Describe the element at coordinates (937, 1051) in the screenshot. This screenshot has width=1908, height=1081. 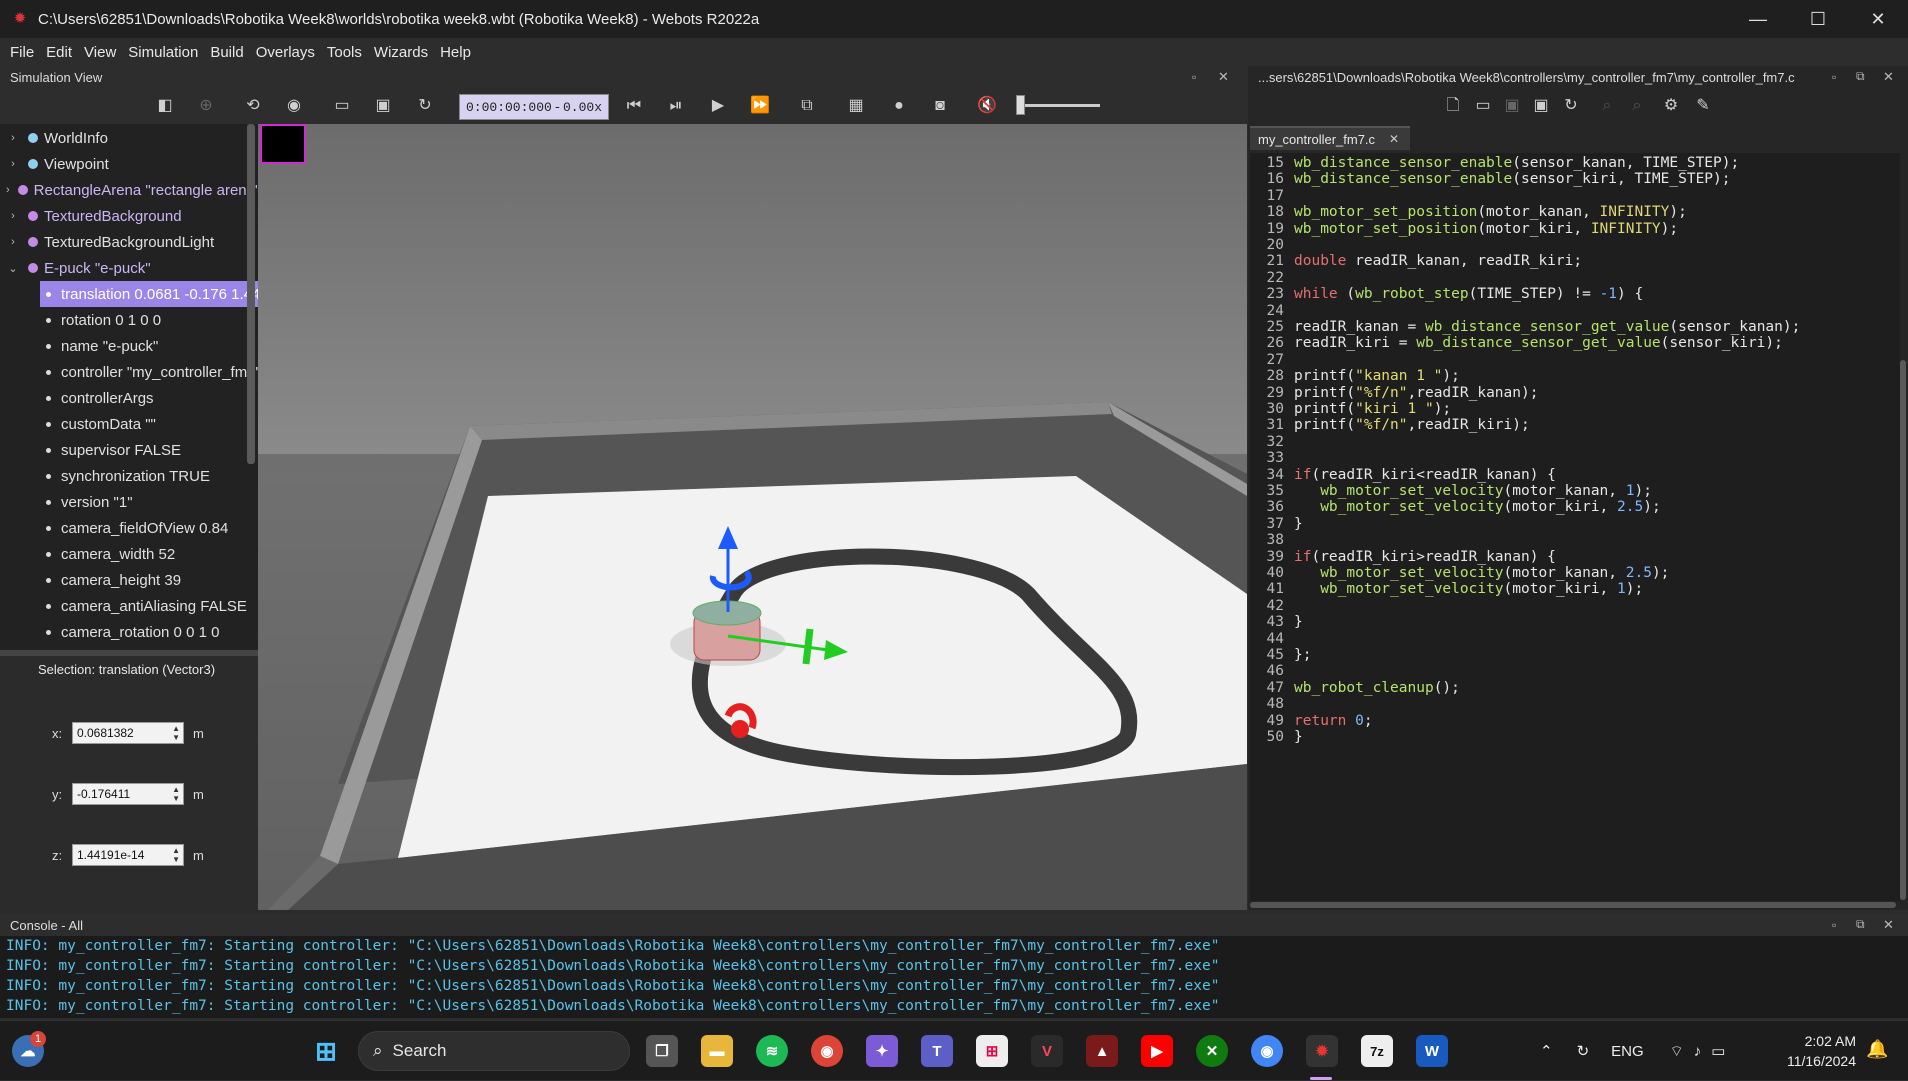
I see `teams-icon: T` at that location.